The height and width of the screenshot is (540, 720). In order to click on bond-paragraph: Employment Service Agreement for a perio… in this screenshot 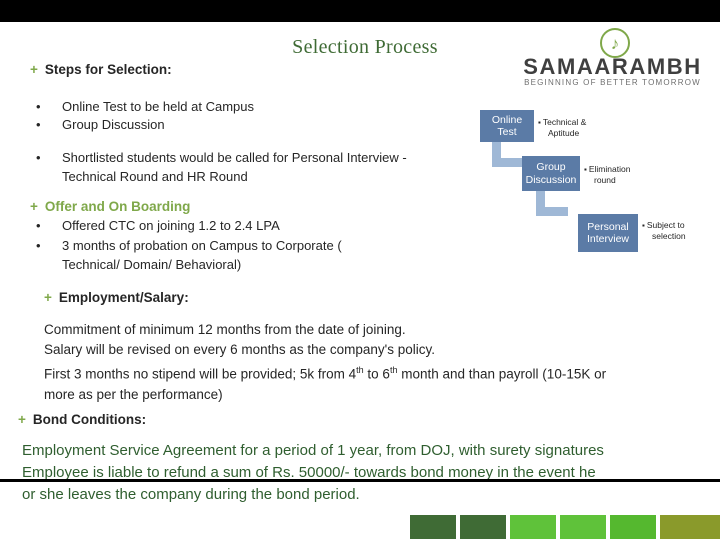, I will do `click(371, 473)`.